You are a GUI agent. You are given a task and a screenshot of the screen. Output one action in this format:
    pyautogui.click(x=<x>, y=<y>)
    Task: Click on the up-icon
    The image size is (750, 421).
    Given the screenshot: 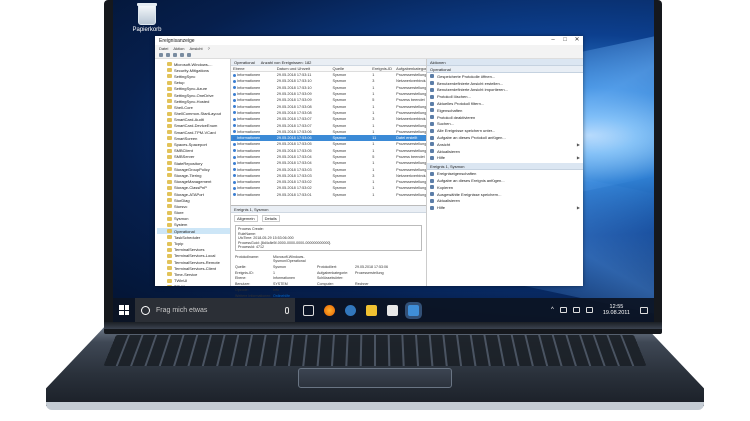 What is the action you would take?
    pyautogui.click(x=175, y=55)
    